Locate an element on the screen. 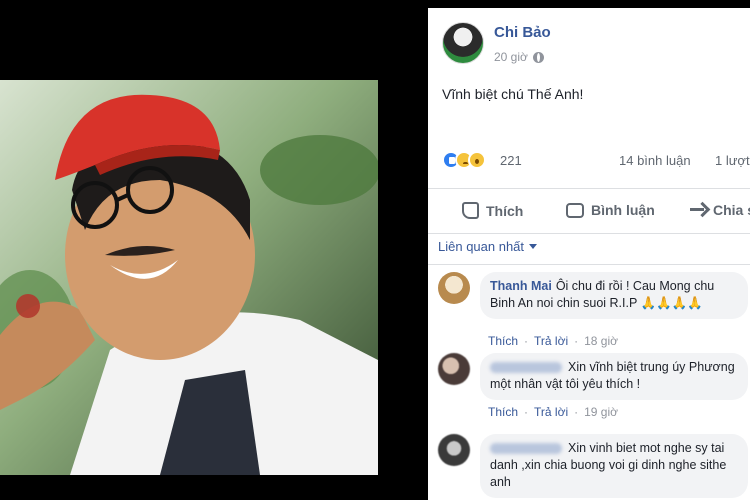 Image resolution: width=750 pixels, height=500 pixels. comment-sort-dropdown: Liên quan nhất is located at coordinates (488, 246).